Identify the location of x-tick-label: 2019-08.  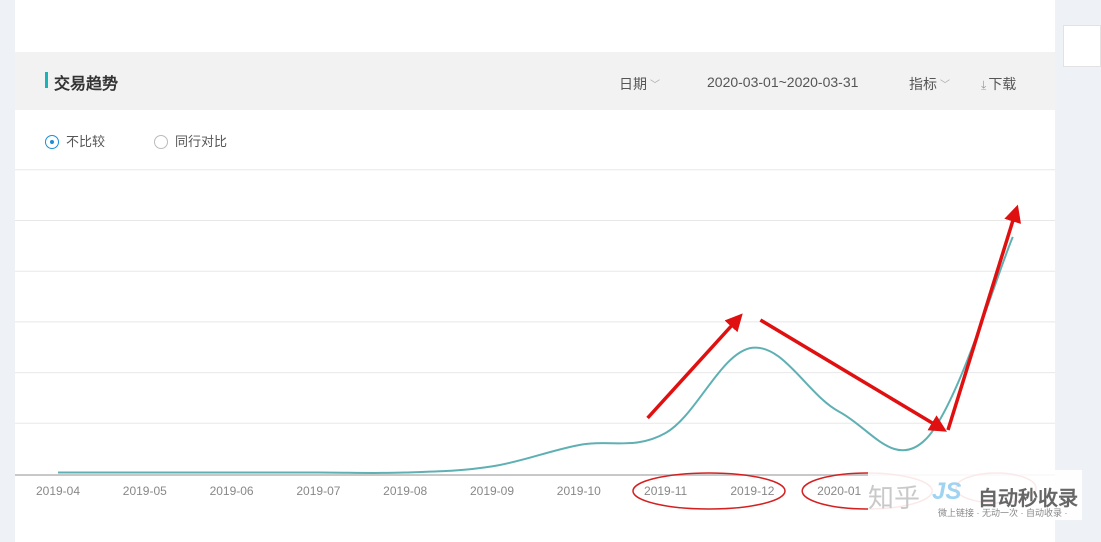
(405, 491).